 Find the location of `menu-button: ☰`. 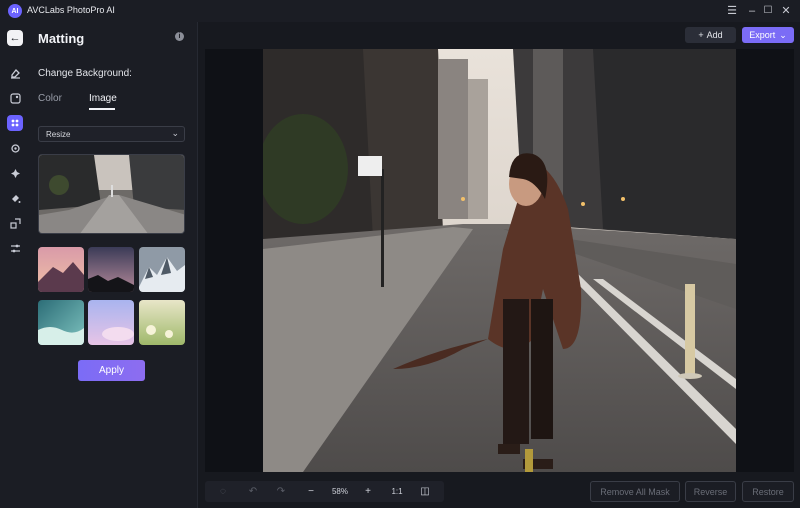

menu-button: ☰ is located at coordinates (732, 11).